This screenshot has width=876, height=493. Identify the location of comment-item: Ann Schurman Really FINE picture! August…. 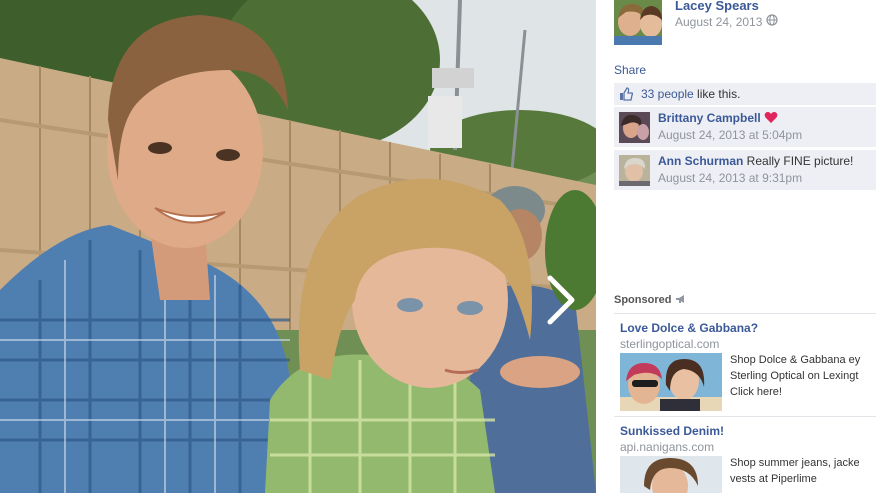
(745, 170).